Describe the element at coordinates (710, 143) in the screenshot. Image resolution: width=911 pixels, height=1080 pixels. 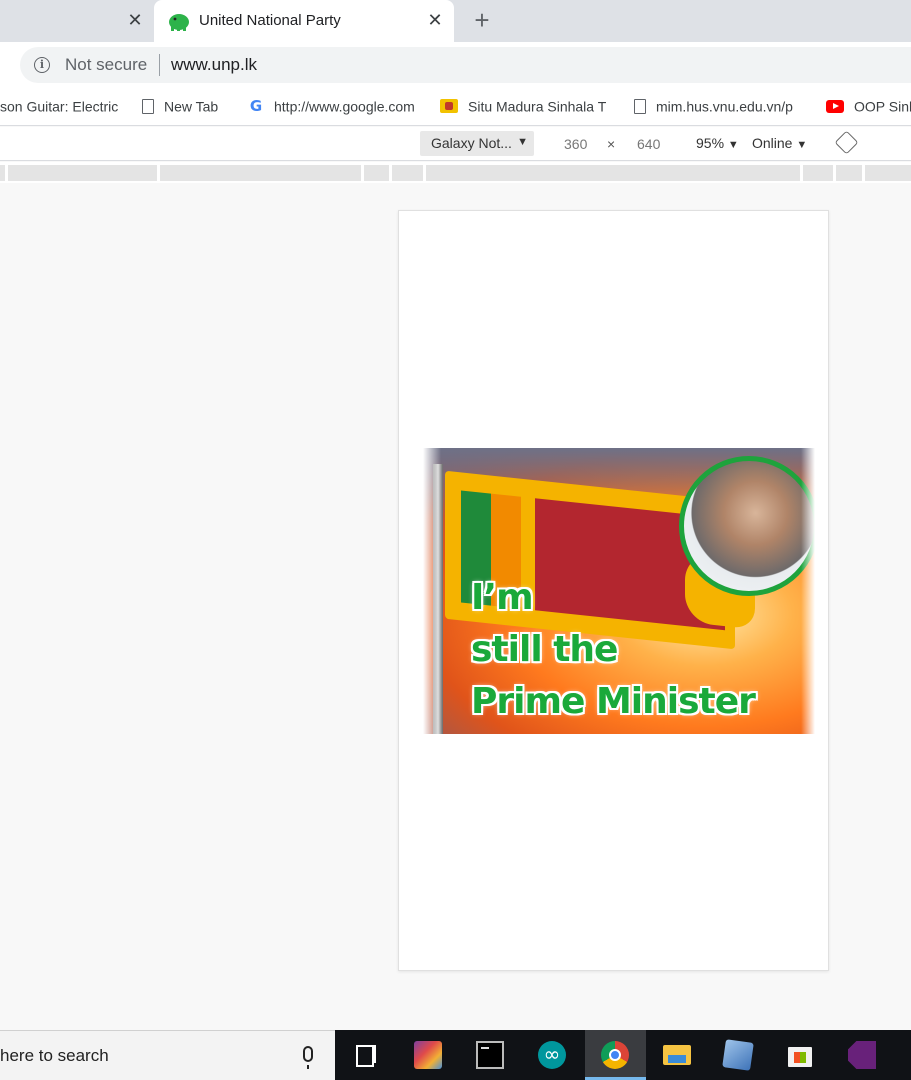
I see `zoom-value: 95%` at that location.